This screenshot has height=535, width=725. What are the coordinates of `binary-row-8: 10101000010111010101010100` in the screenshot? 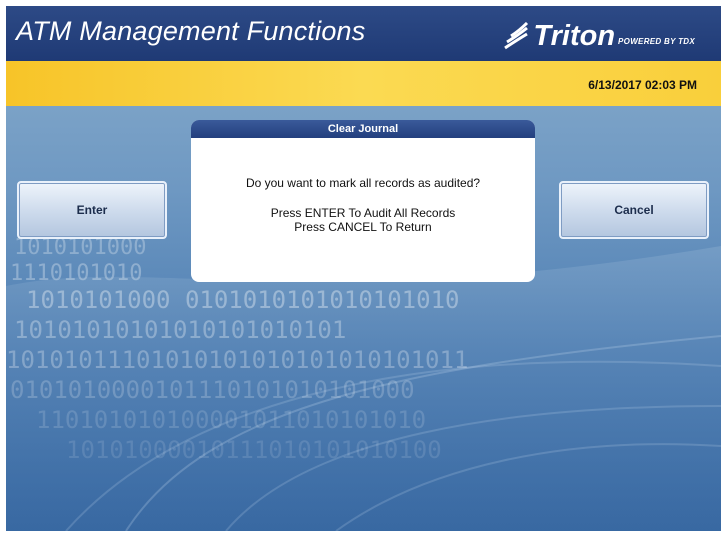 It's located at (254, 450).